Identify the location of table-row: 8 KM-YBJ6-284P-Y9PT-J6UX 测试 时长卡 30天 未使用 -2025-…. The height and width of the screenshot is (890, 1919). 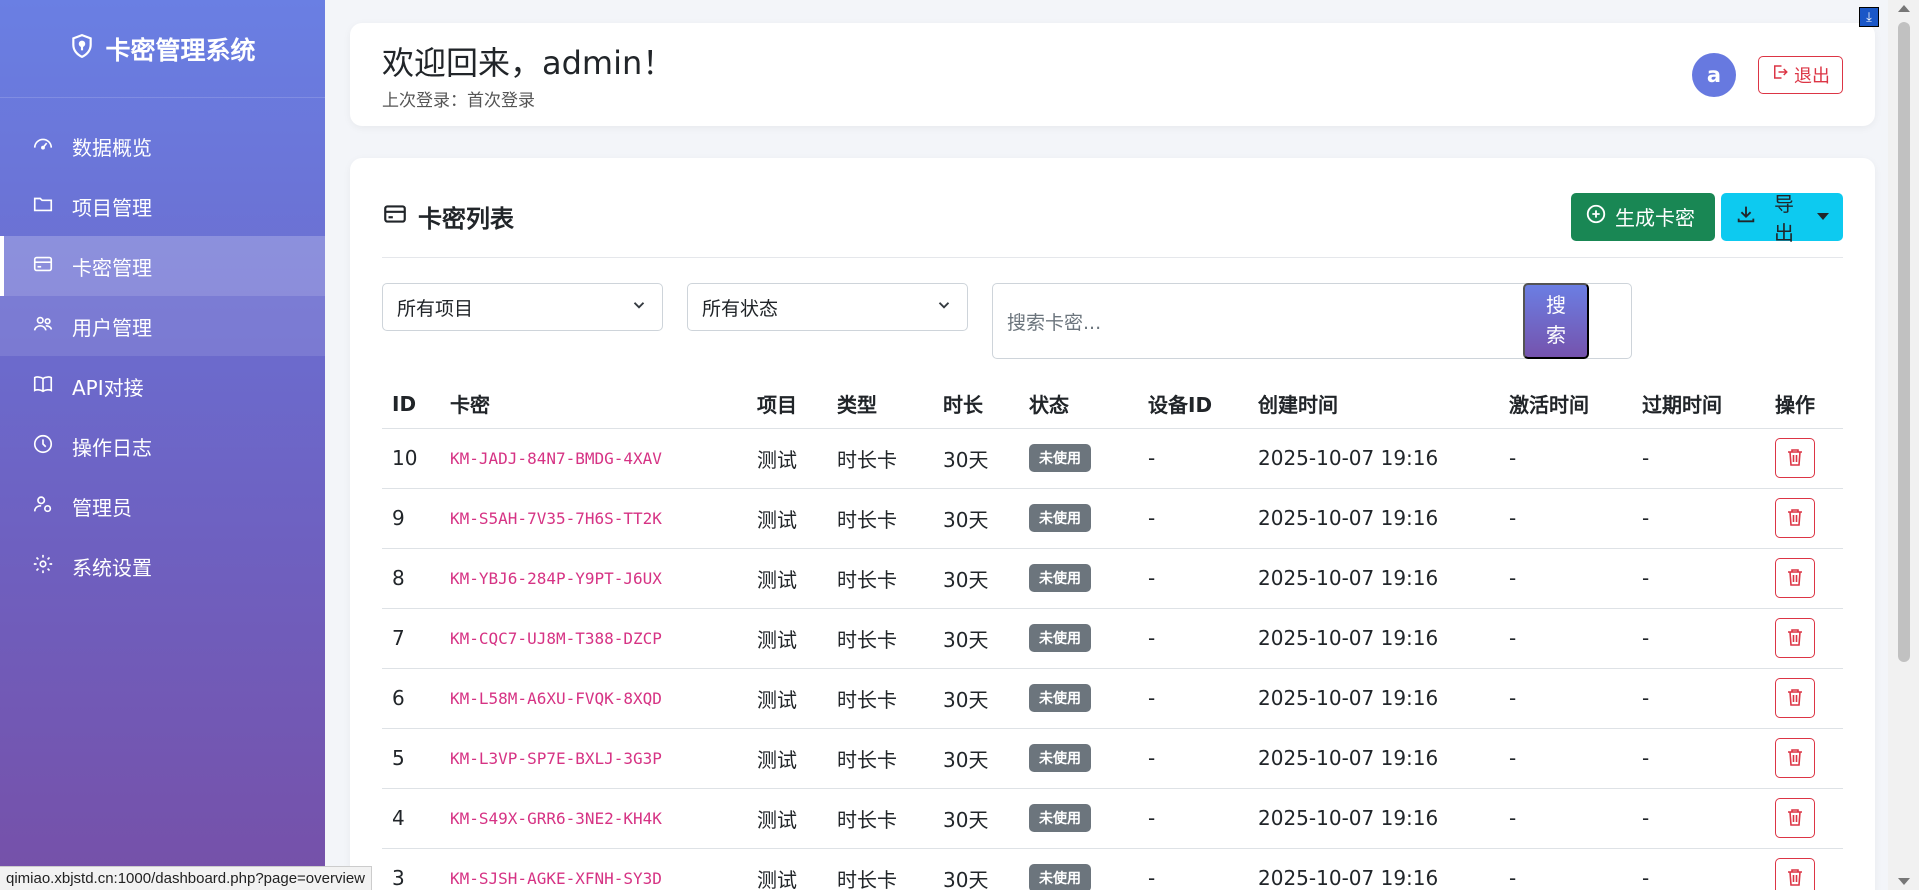
(1112, 578).